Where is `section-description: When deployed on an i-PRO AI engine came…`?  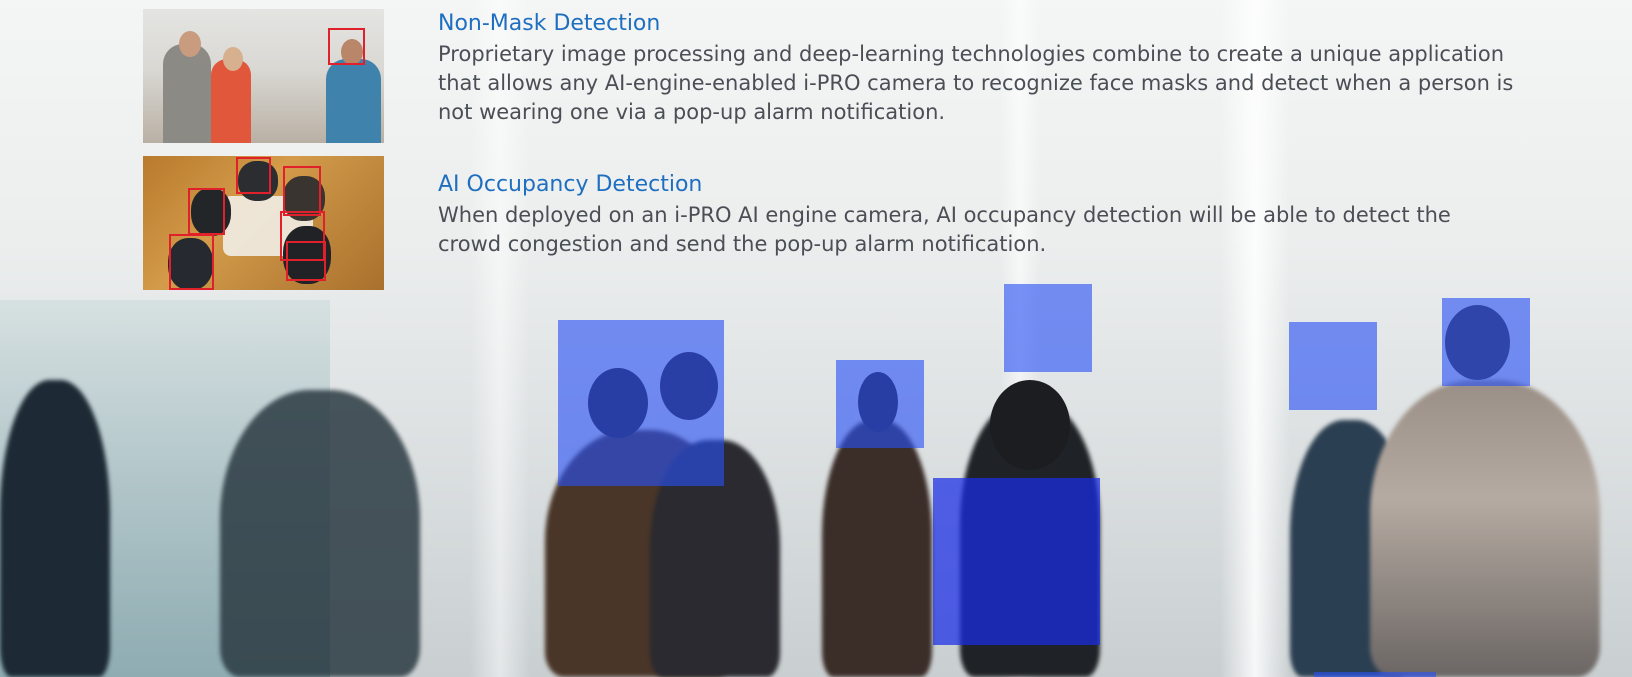 section-description: When deployed on an i-PRO AI engine came… is located at coordinates (944, 229).